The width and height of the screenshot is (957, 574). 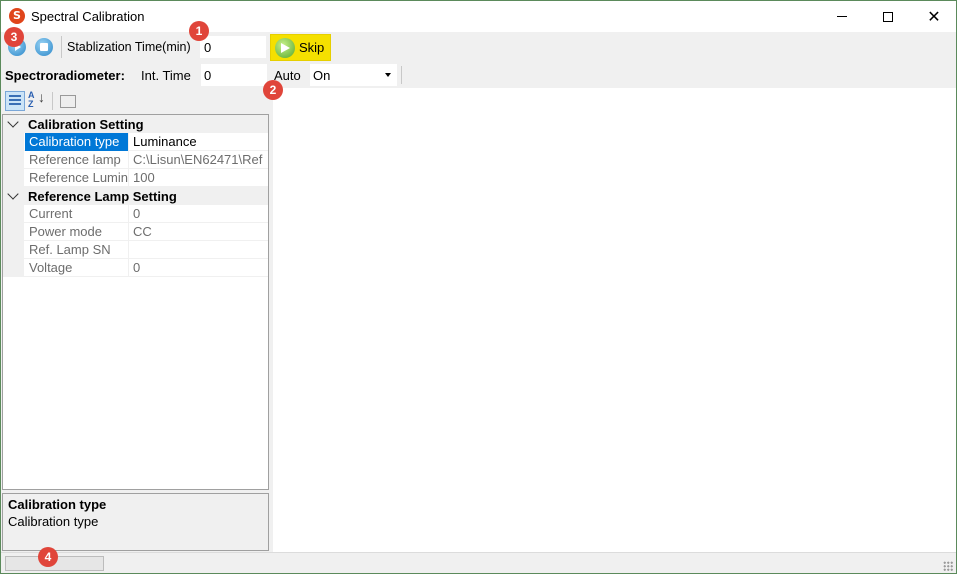 What do you see at coordinates (48, 557) in the screenshot?
I see `annotation-marker-4: 4` at bounding box center [48, 557].